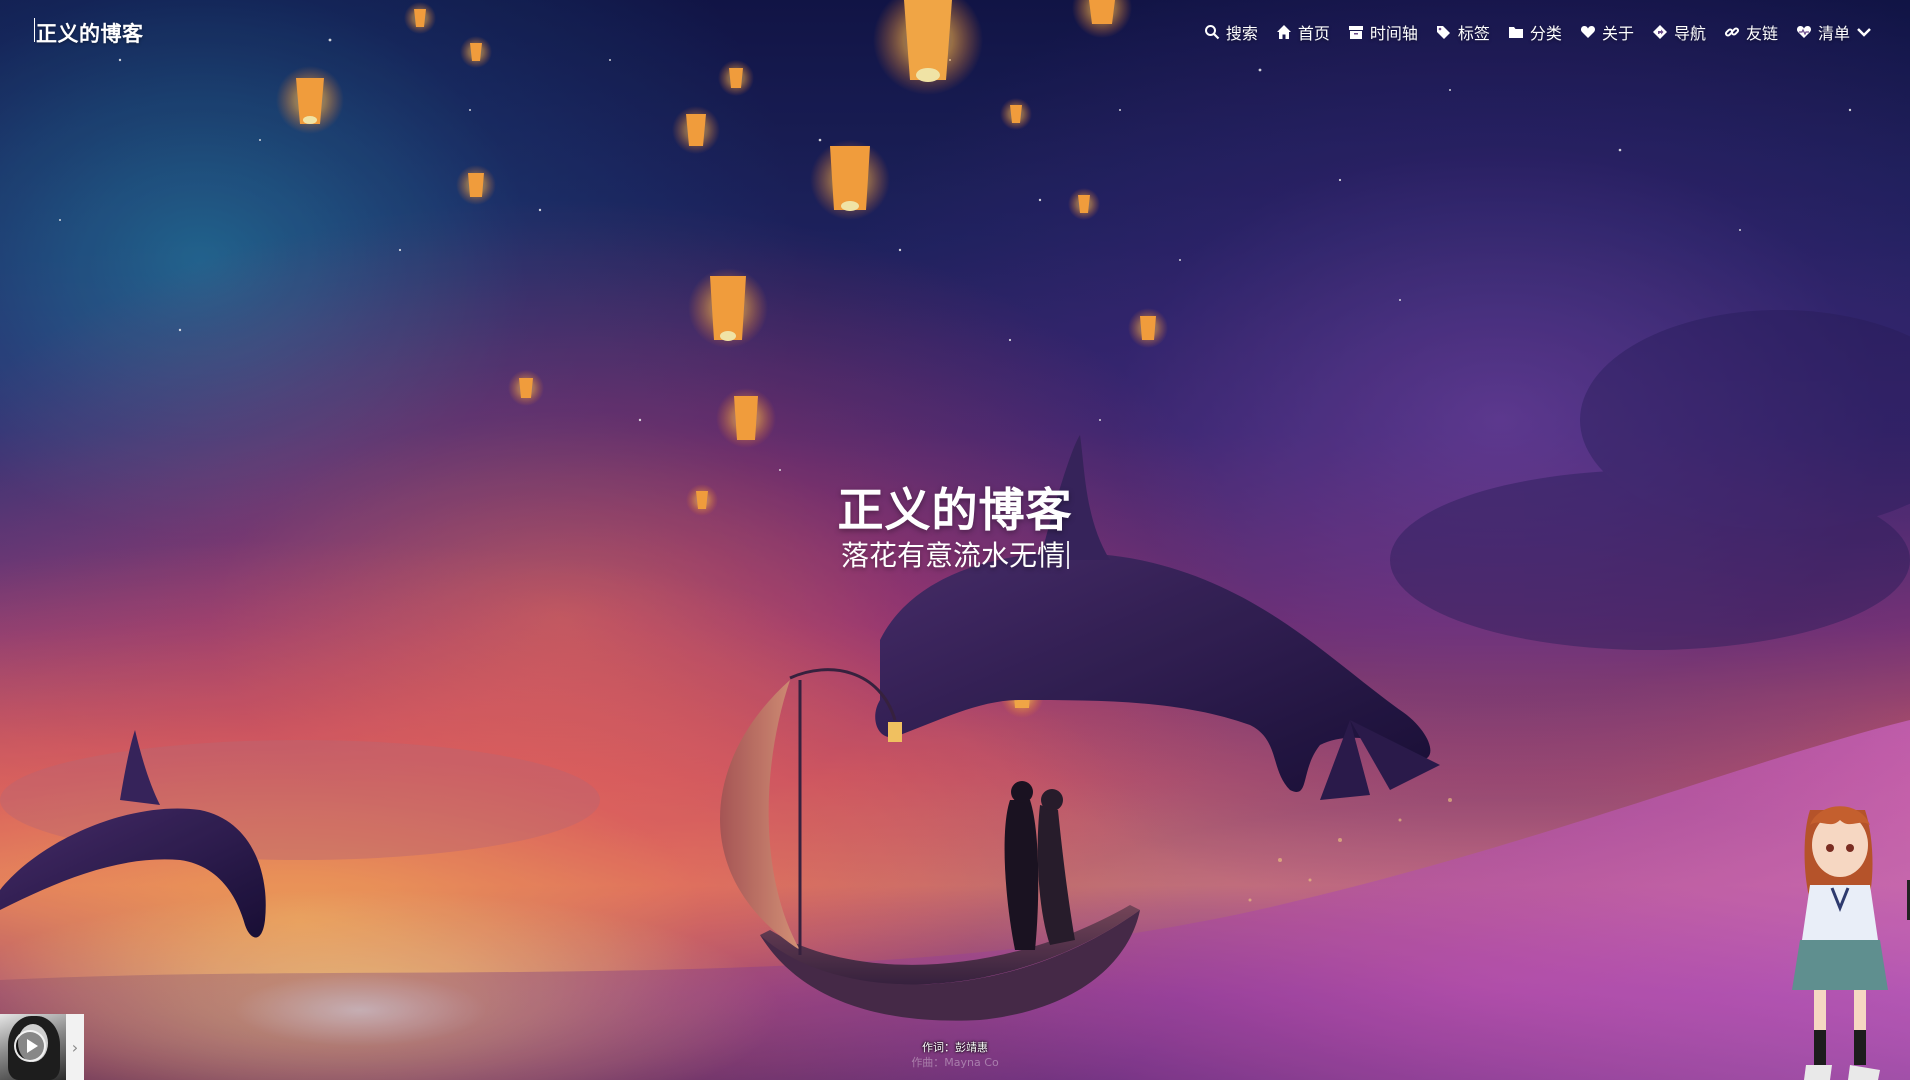  I want to click on site-brand: 正义的博客, so click(90, 33).